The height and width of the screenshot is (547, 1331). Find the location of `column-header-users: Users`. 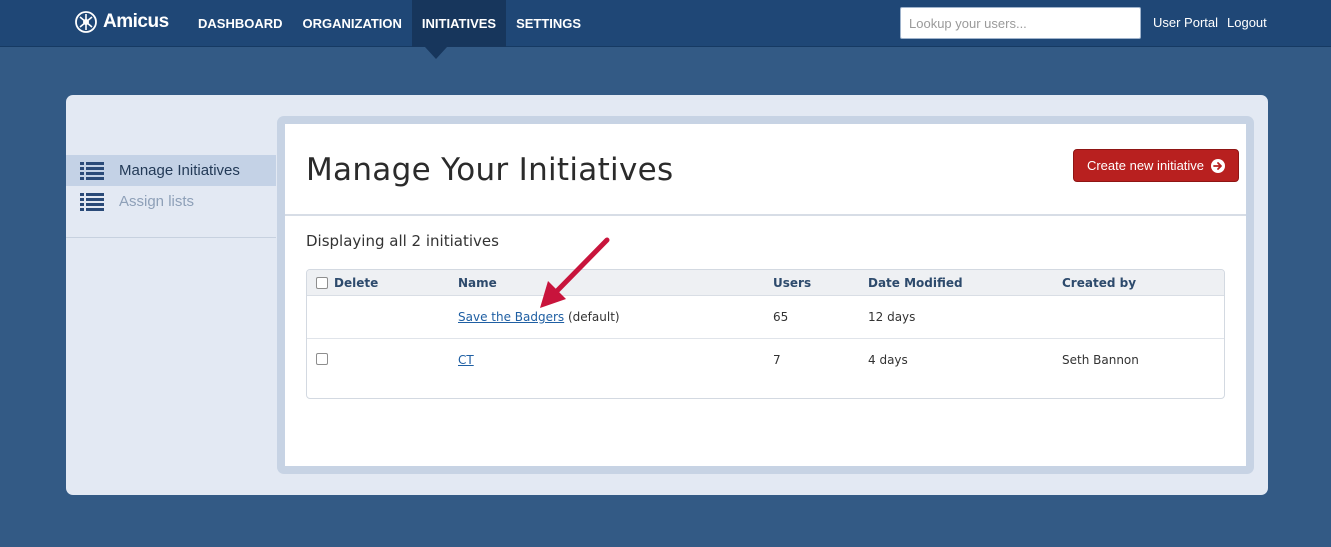

column-header-users: Users is located at coordinates (792, 283).